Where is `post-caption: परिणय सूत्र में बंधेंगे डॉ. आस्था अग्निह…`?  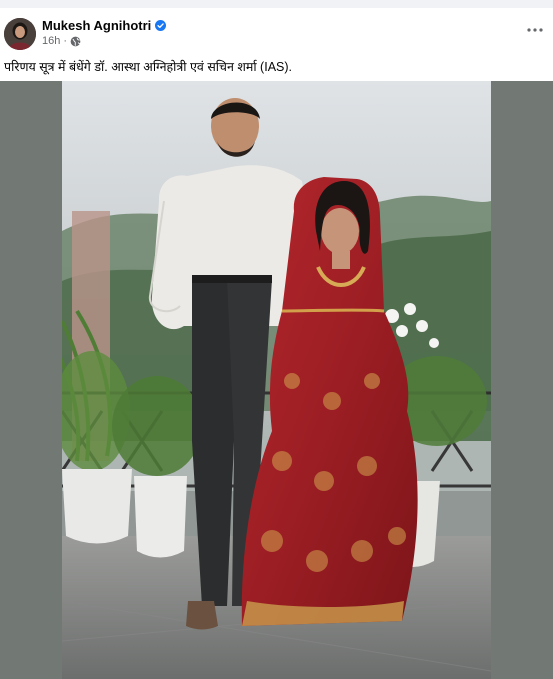
post-caption: परिणय सूत्र में बंधेंगे डॉ. आस्था अग्निह… is located at coordinates (148, 67).